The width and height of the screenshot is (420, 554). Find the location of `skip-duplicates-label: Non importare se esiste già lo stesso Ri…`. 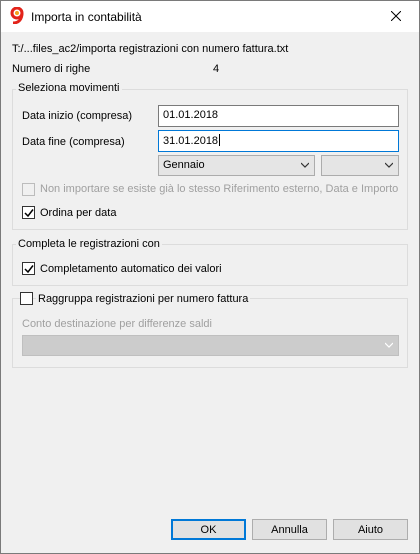

skip-duplicates-label: Non importare se esiste già lo stesso Ri… is located at coordinates (219, 189).